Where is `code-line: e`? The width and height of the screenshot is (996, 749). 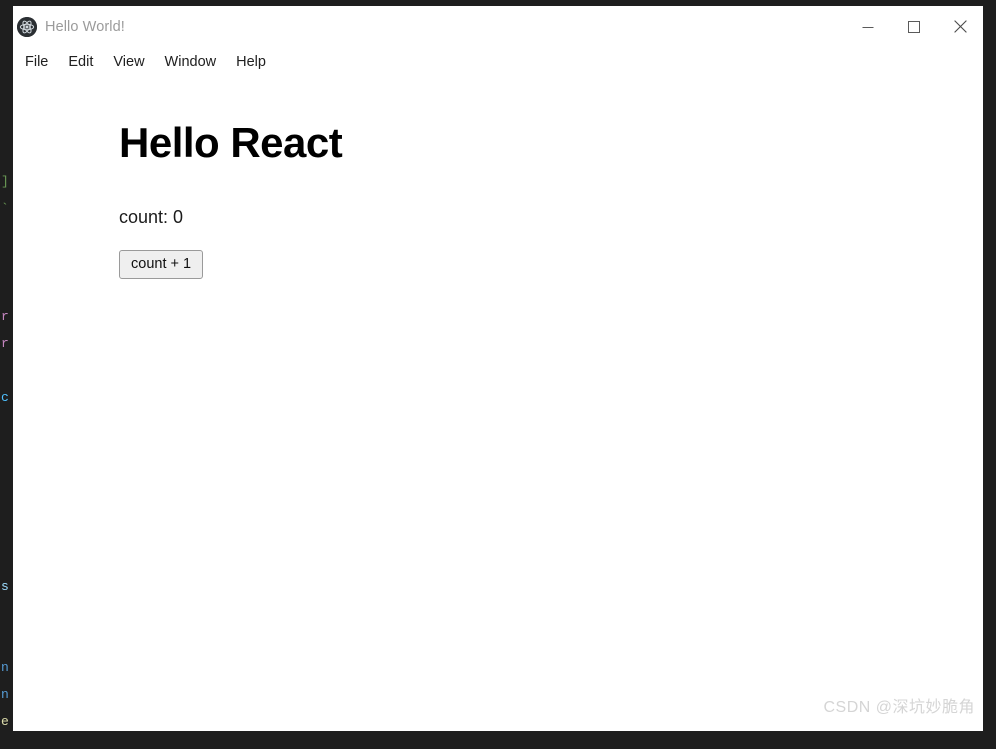 code-line: e is located at coordinates (5, 721).